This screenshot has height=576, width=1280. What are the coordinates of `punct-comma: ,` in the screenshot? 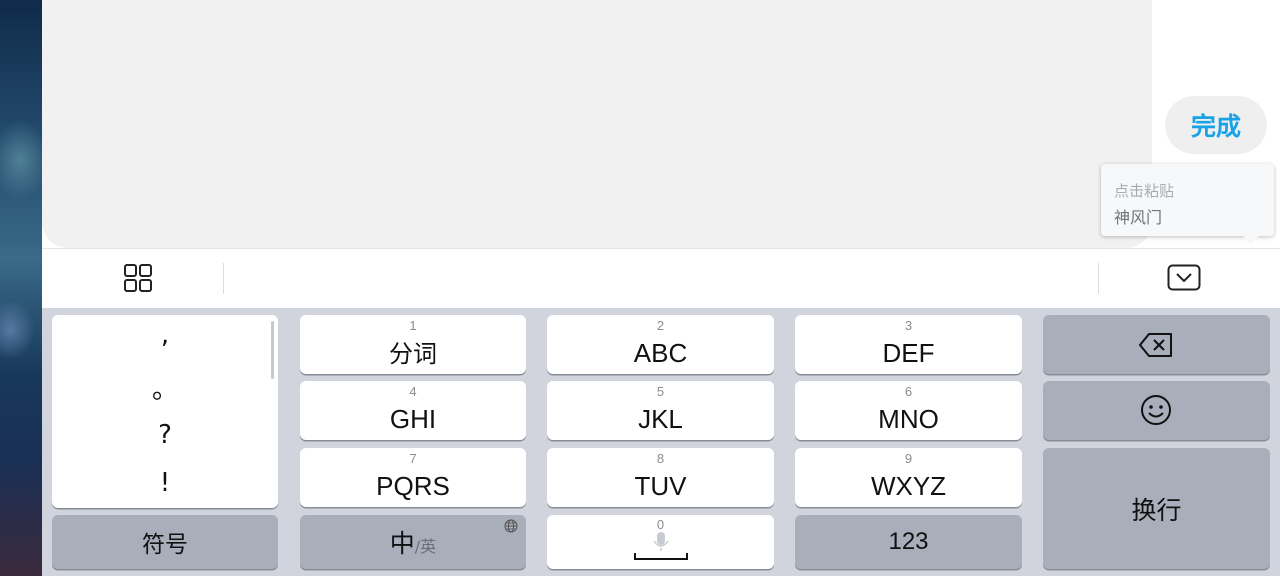 It's located at (165, 335).